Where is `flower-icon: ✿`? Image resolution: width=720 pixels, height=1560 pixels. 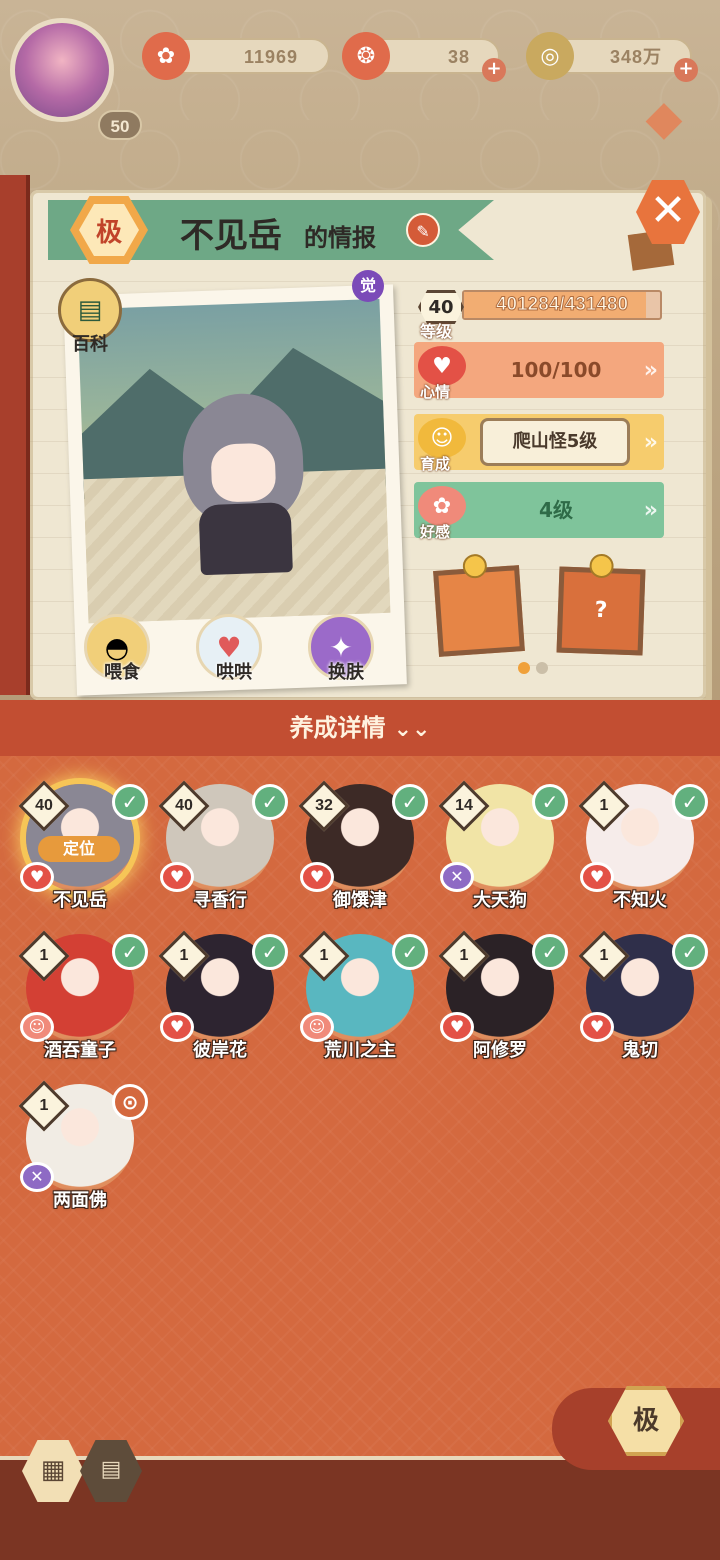 flower-icon: ✿ is located at coordinates (442, 506).